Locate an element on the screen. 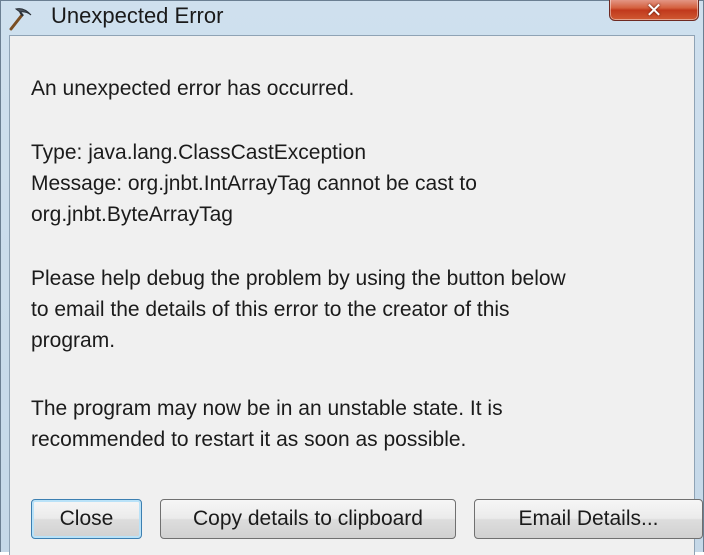  help-line: program. is located at coordinates (73, 340).